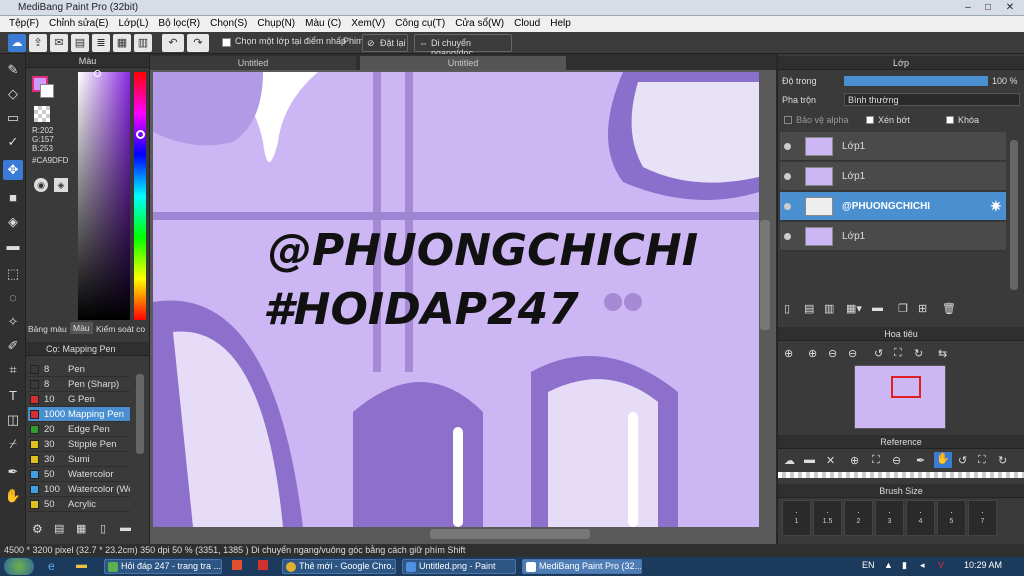  I want to click on brush-item: 10 G Pen, so click(79, 399).